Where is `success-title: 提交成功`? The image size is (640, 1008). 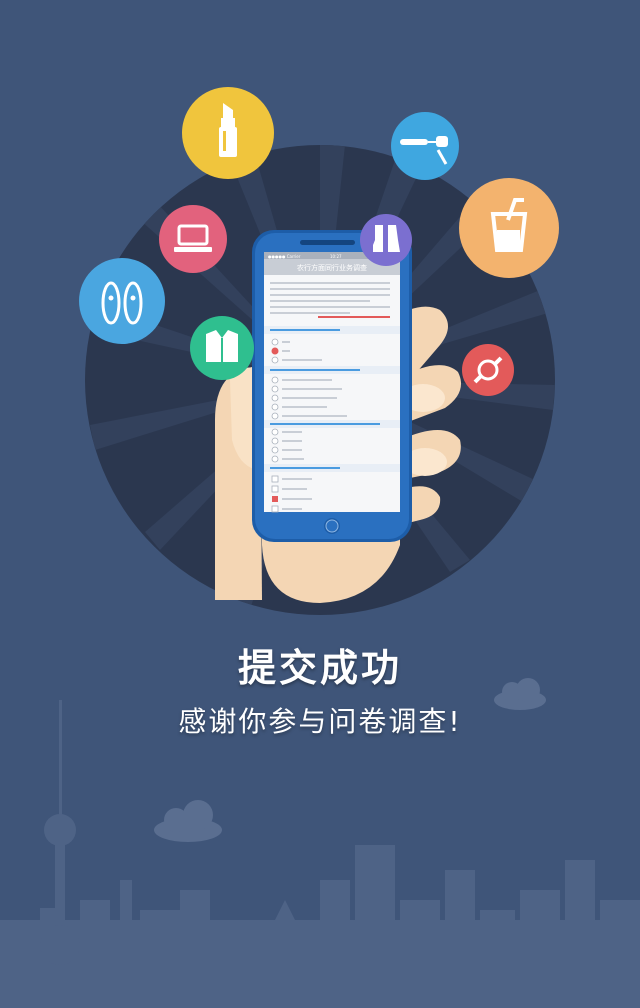
success-title: 提交成功 is located at coordinates (319, 668).